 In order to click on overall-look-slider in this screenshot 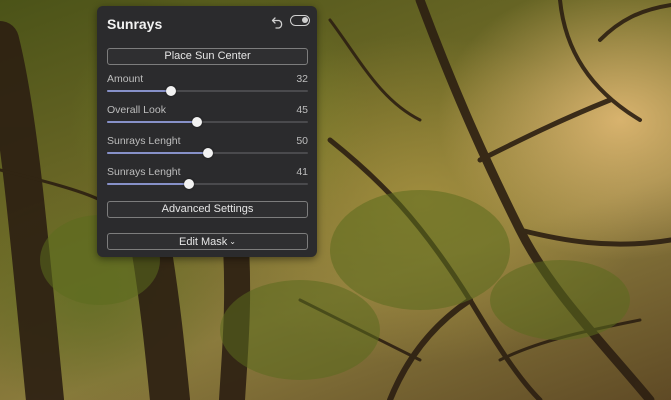, I will do `click(207, 122)`.